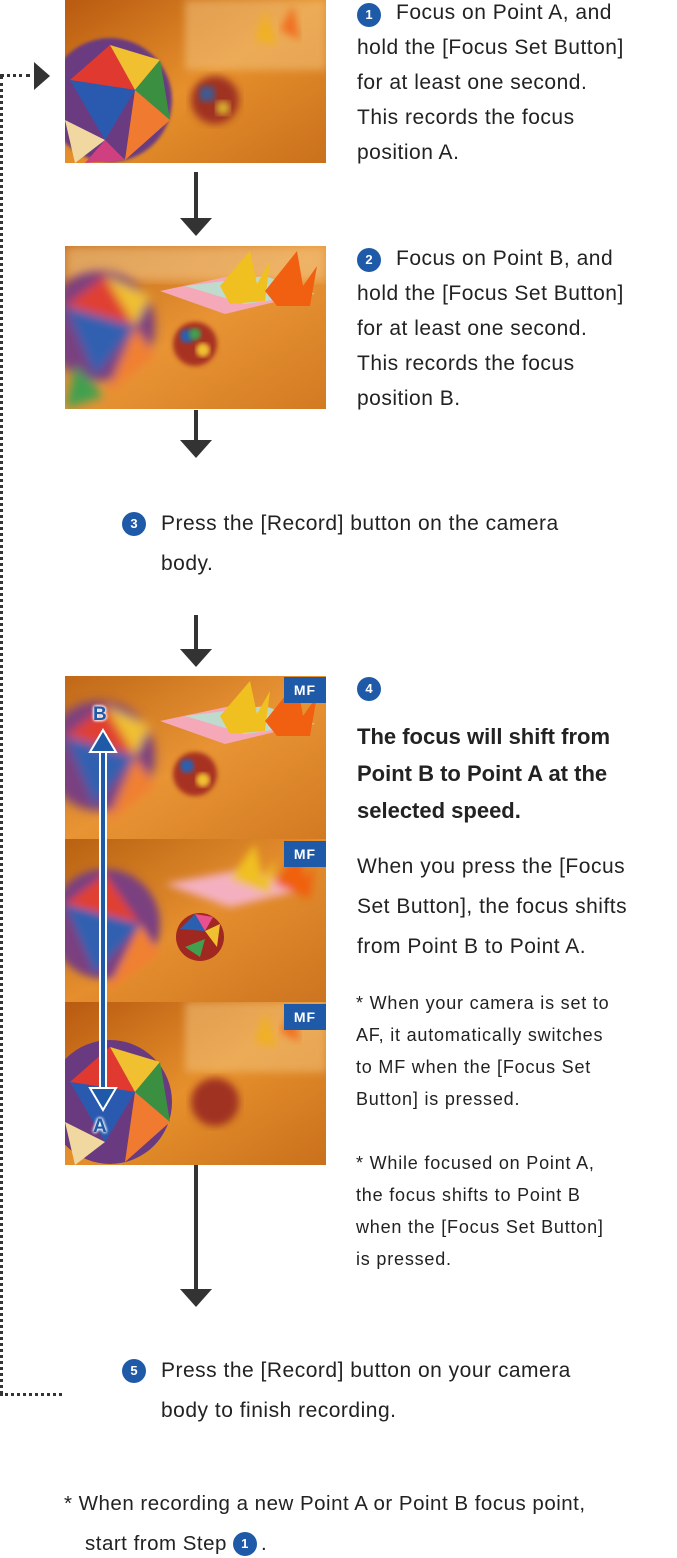 The image size is (677, 1558). Describe the element at coordinates (100, 714) in the screenshot. I see `point-b-label: B` at that location.